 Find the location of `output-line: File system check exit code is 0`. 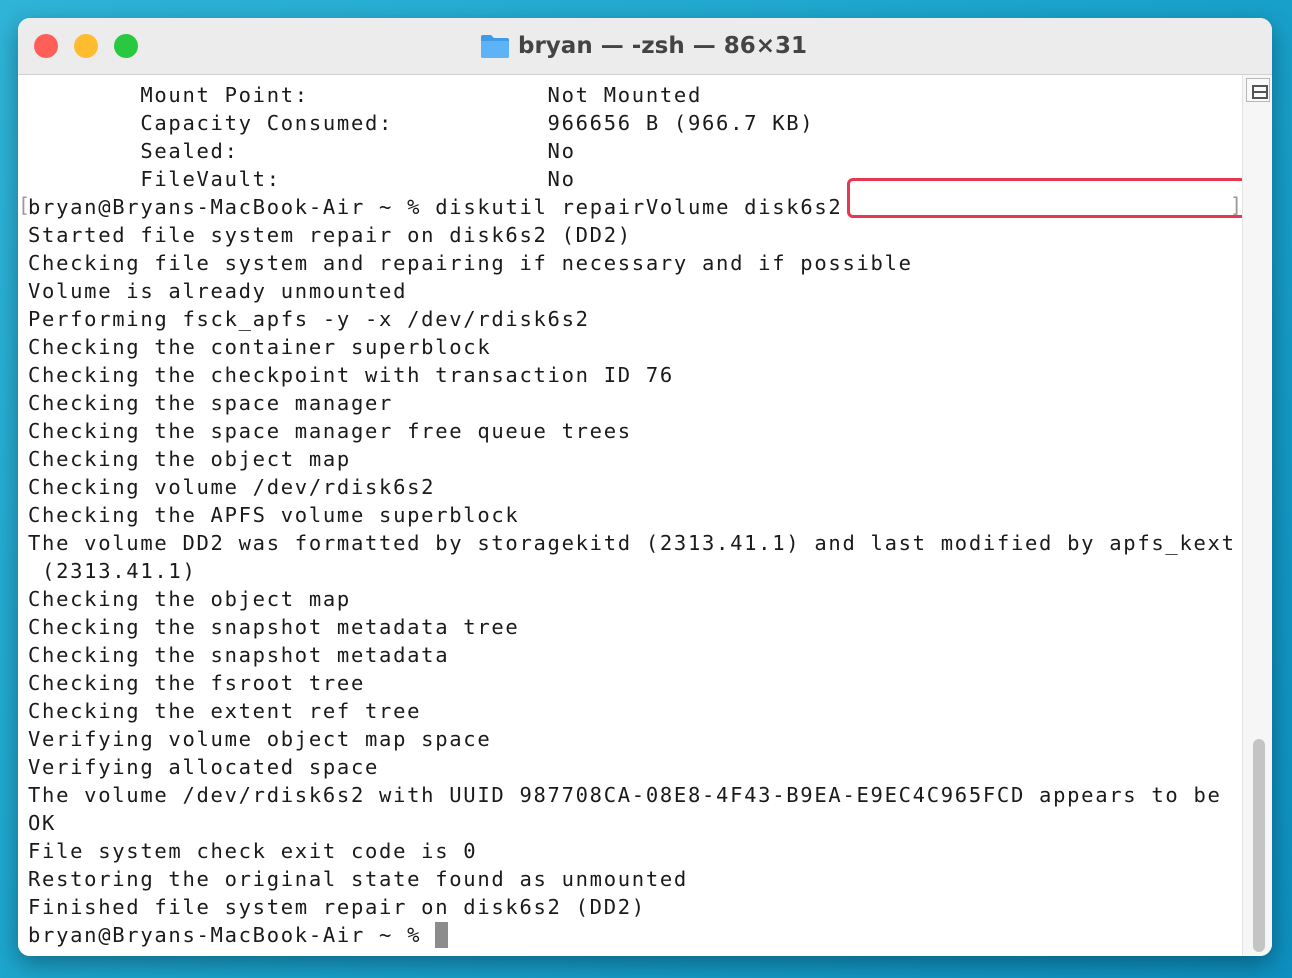

output-line: File system check exit code is 0 is located at coordinates (253, 851).